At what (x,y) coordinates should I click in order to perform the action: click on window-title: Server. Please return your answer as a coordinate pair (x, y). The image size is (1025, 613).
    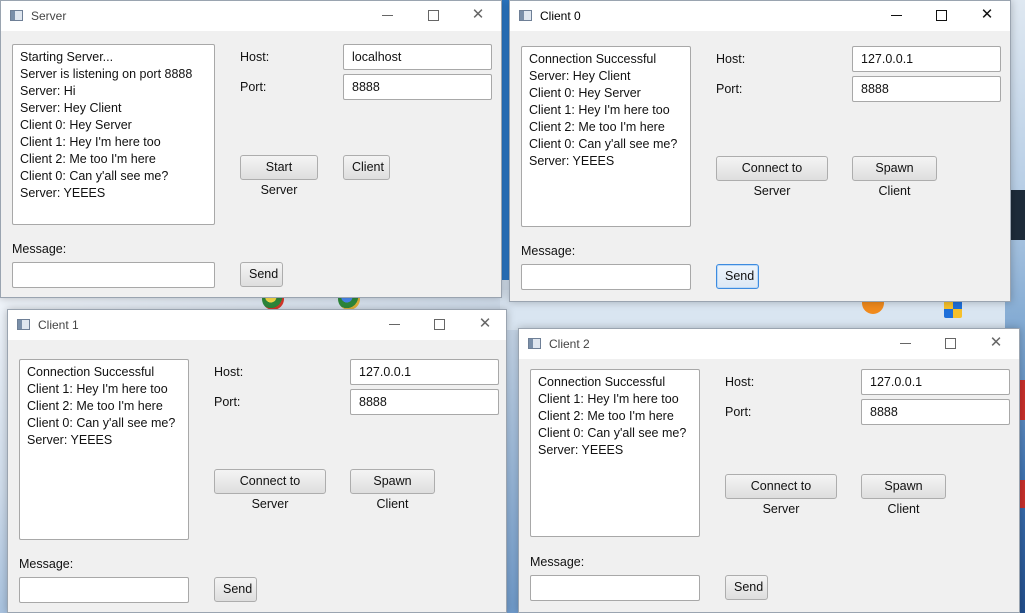
    Looking at the image, I should click on (49, 16).